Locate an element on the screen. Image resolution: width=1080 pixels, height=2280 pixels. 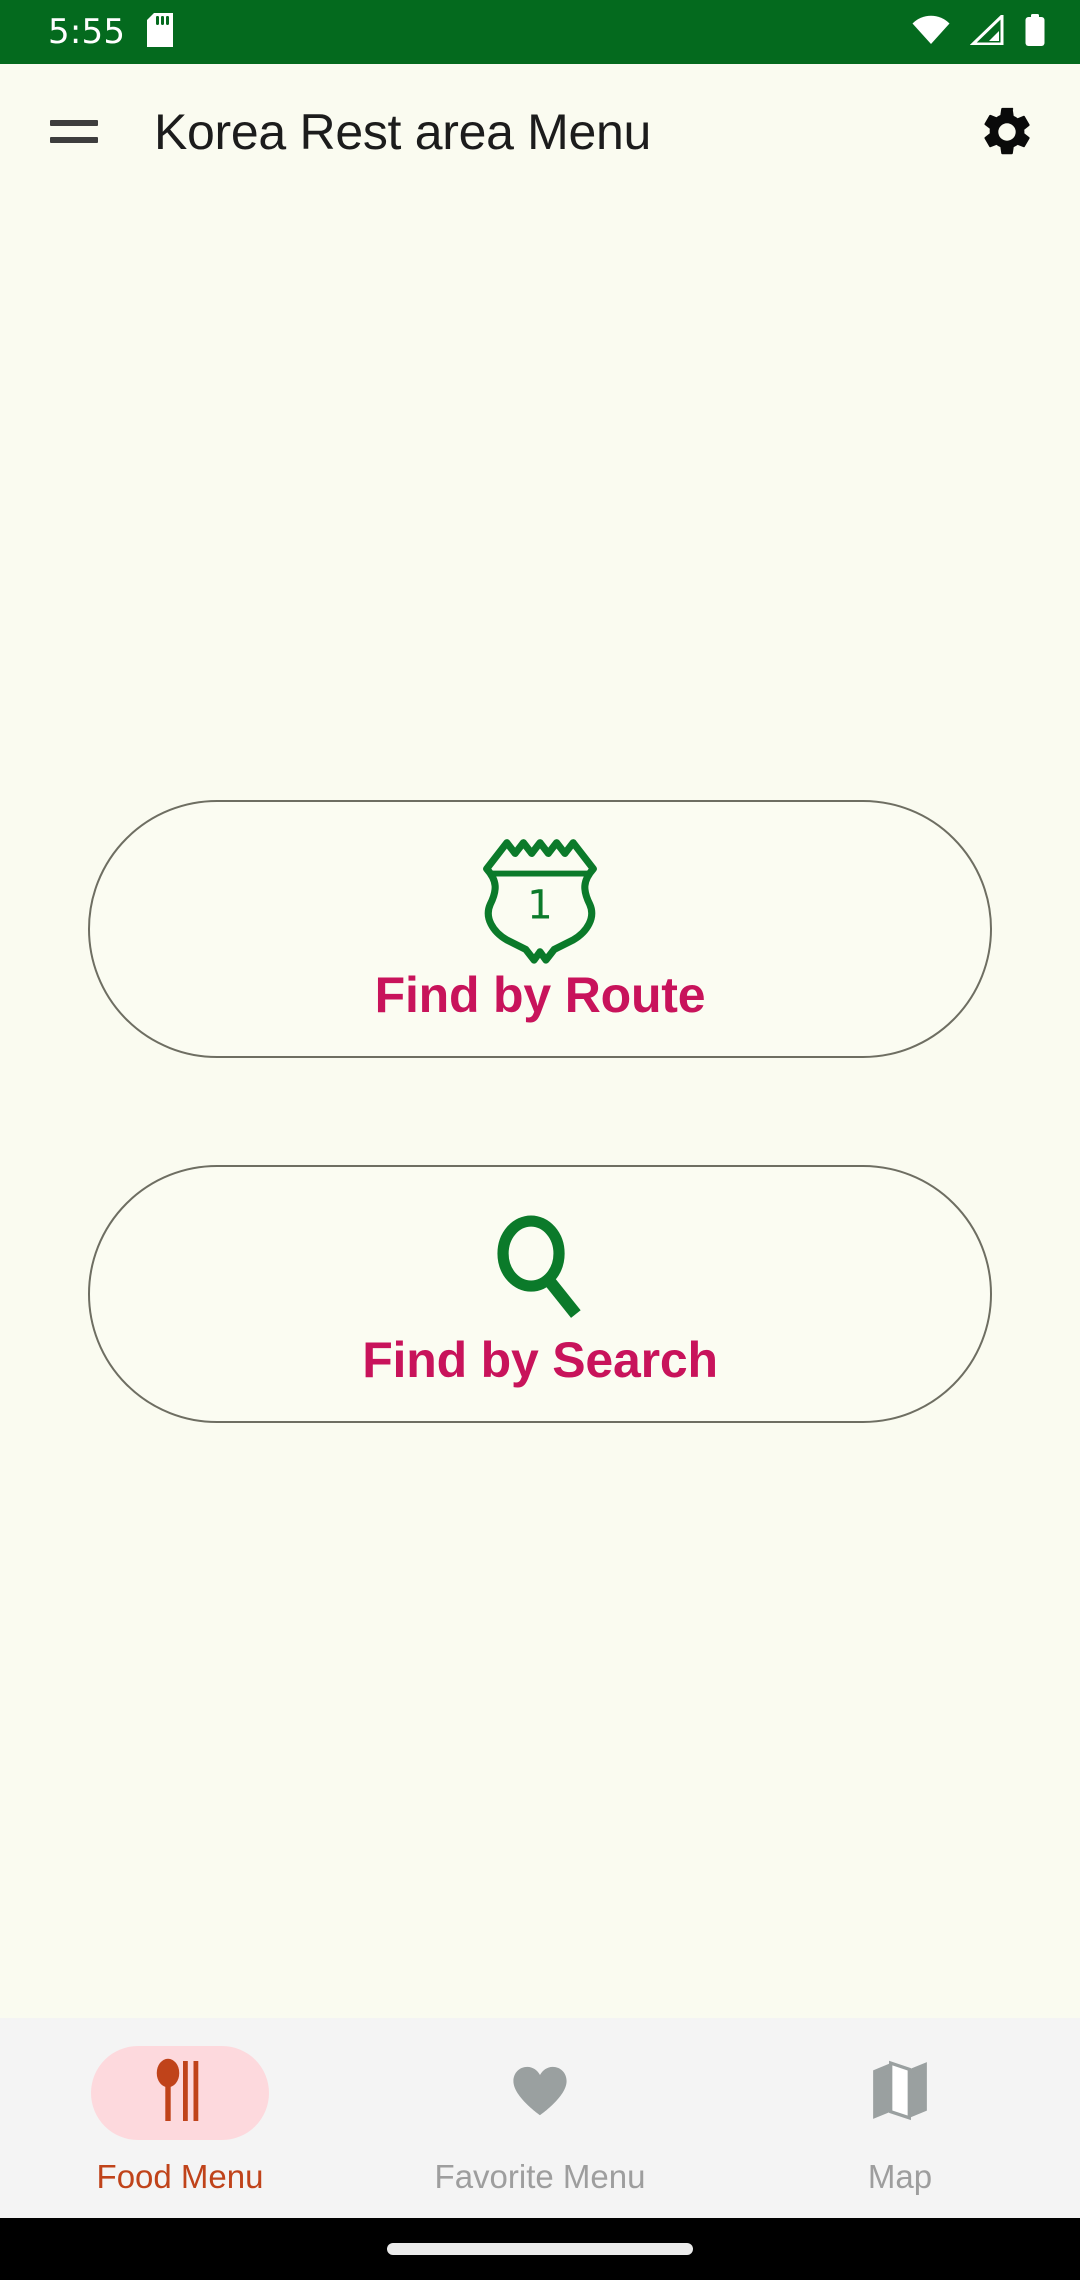
map-icon is located at coordinates (900, 2093).